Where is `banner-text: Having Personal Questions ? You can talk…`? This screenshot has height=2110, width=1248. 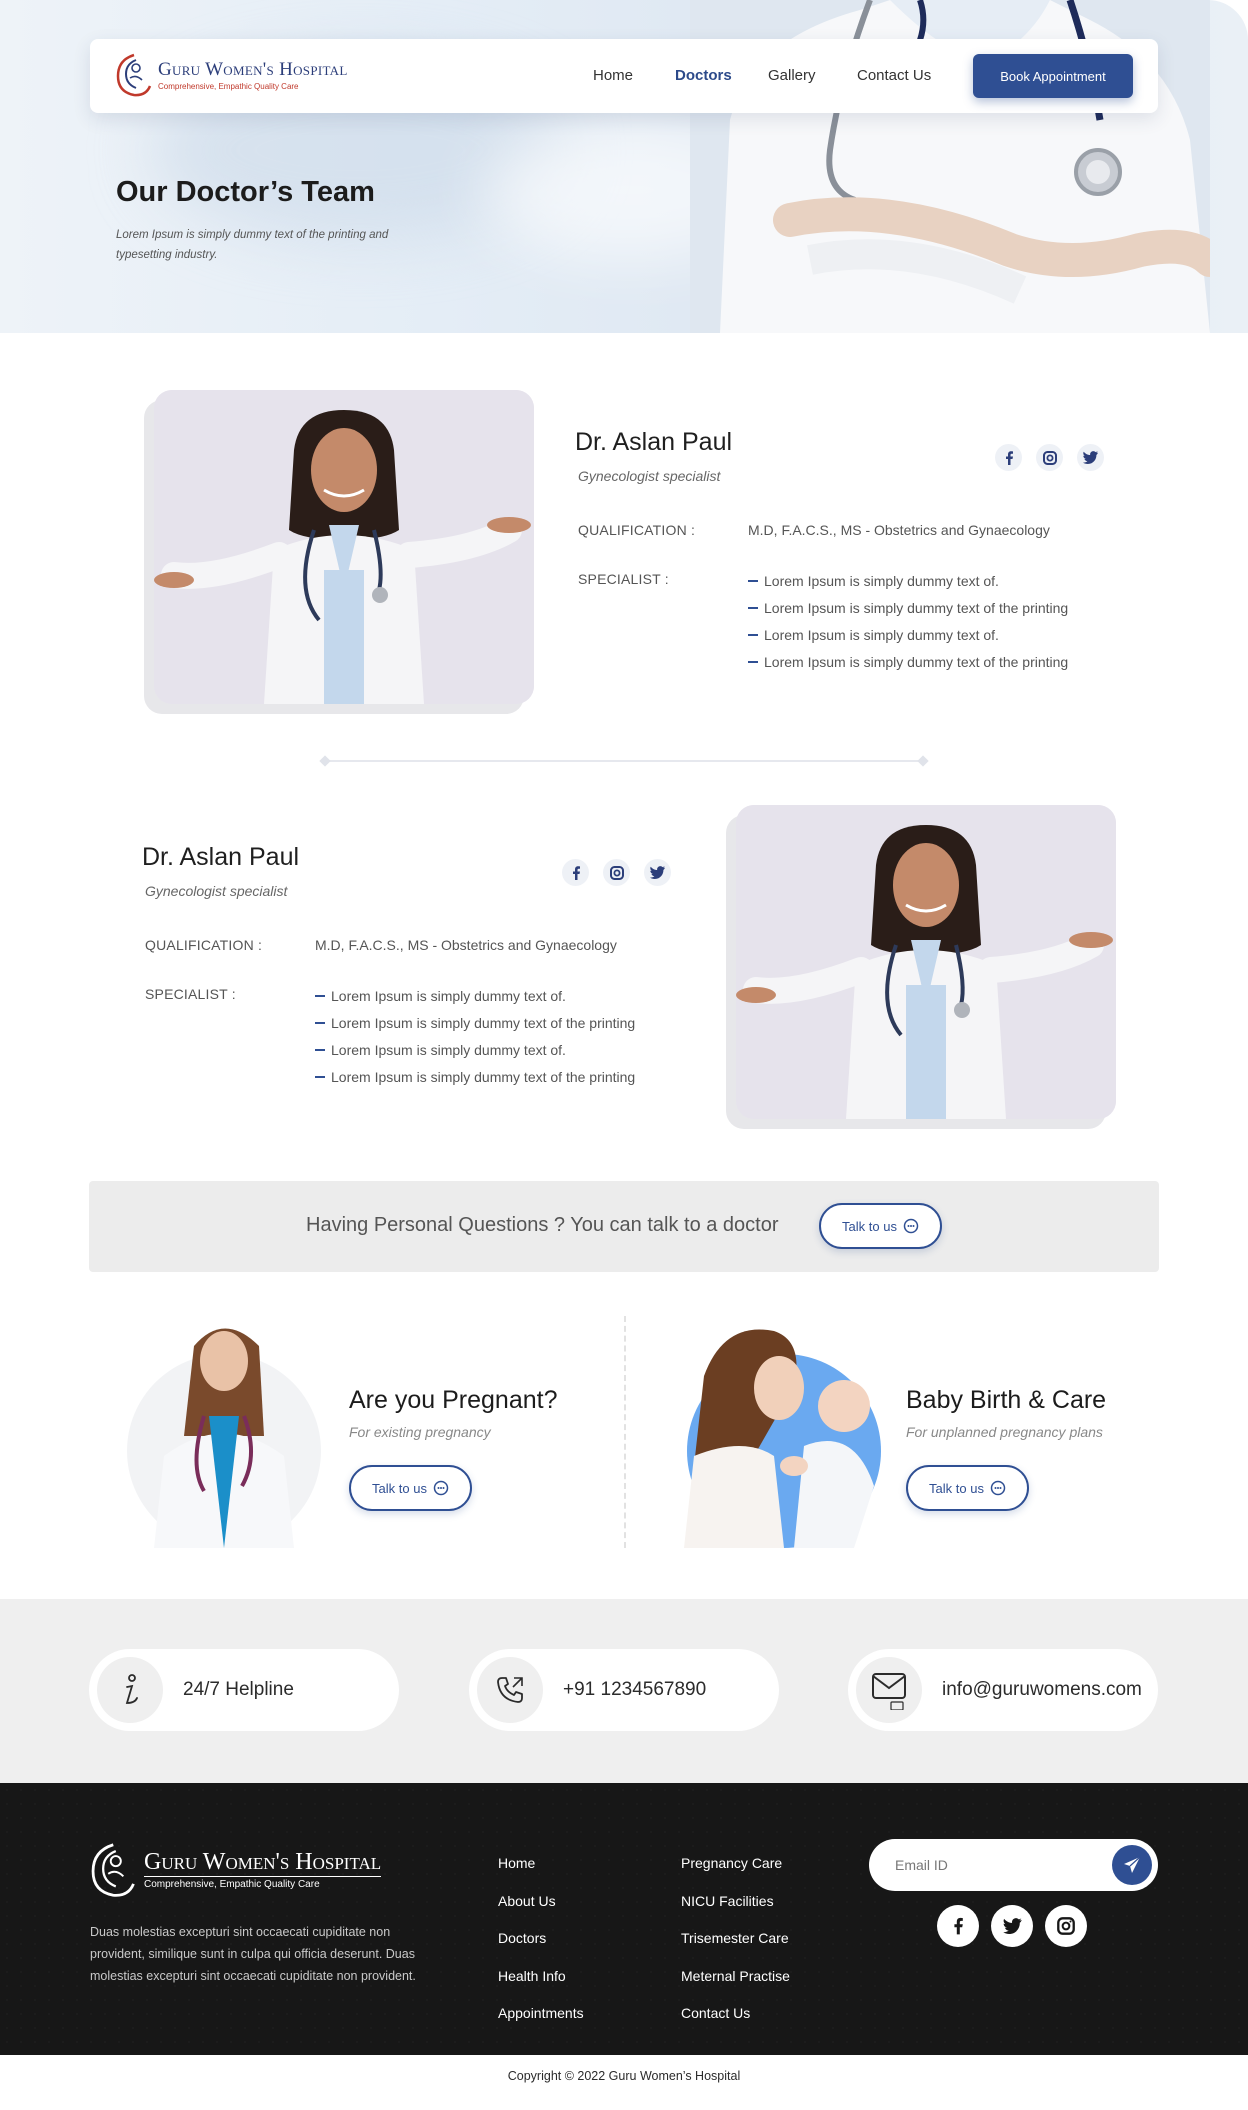 banner-text: Having Personal Questions ? You can talk… is located at coordinates (542, 1225).